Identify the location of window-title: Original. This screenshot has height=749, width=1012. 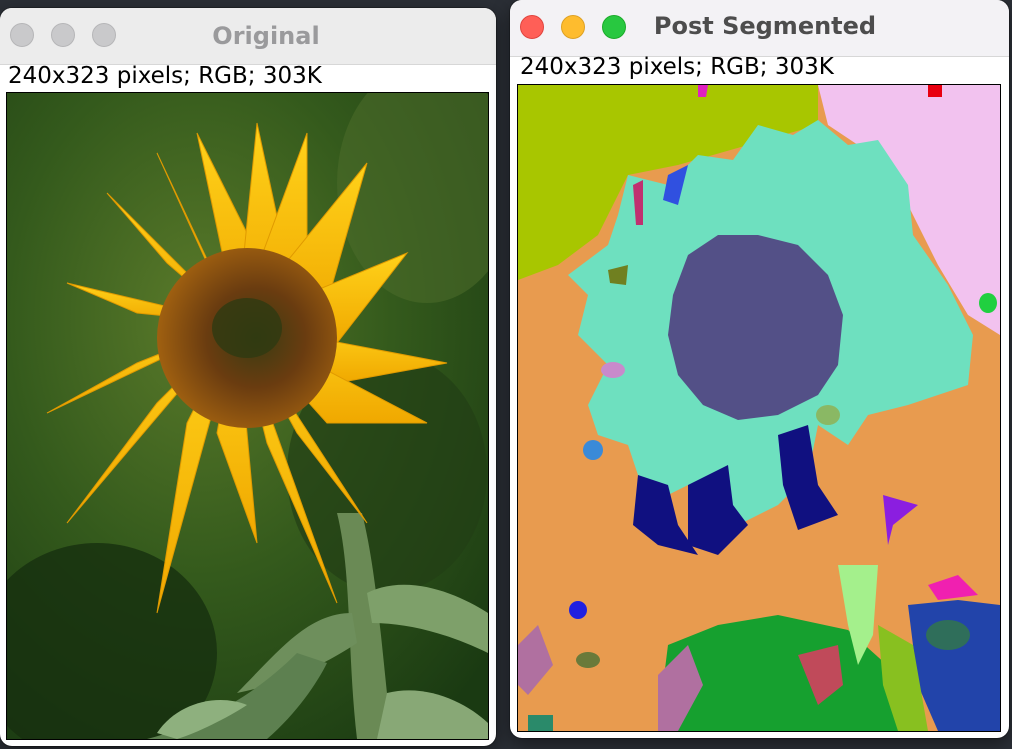
(266, 36).